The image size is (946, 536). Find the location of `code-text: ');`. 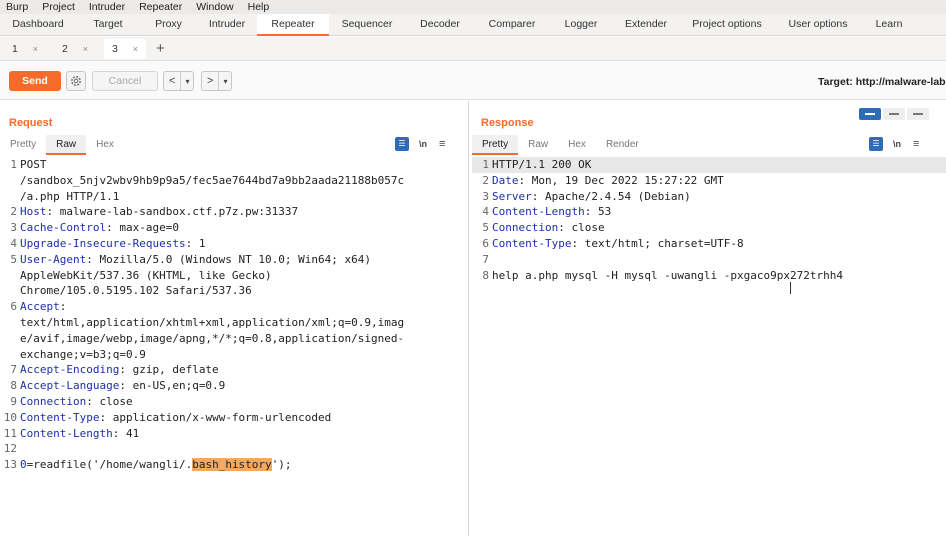

code-text: '); is located at coordinates (281, 465).